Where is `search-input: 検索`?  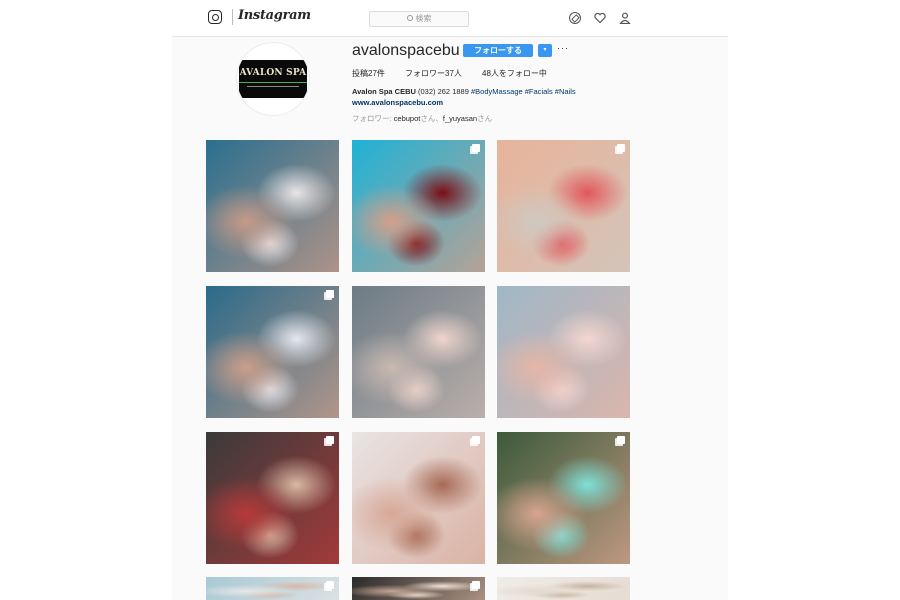 search-input: 検索 is located at coordinates (419, 19).